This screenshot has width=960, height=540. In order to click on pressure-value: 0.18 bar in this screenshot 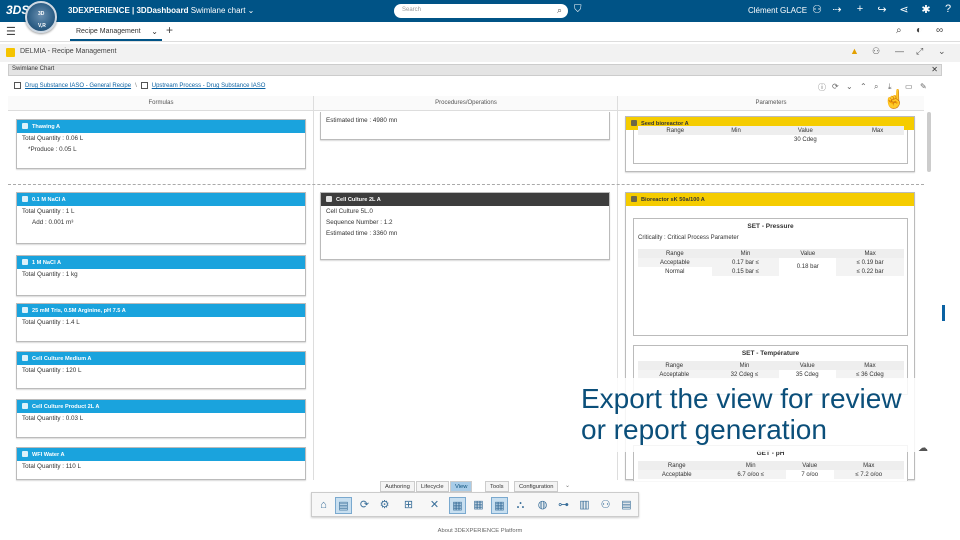, I will do `click(807, 267)`.